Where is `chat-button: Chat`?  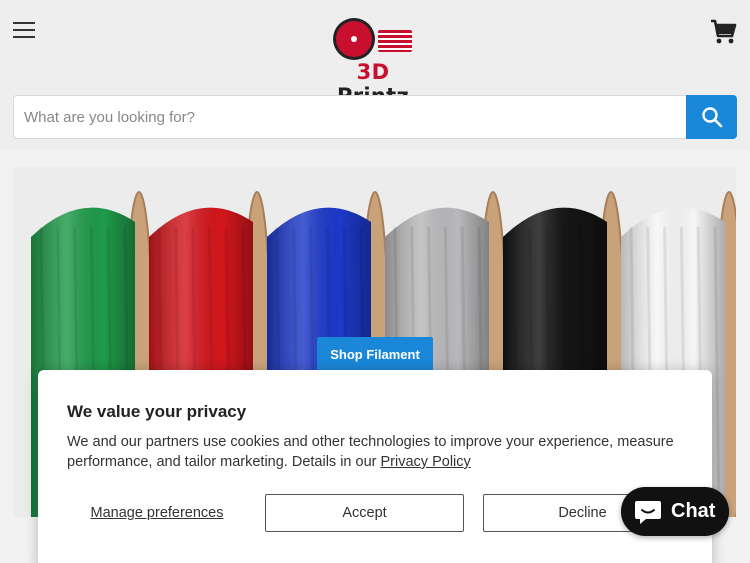
chat-button: Chat is located at coordinates (675, 511).